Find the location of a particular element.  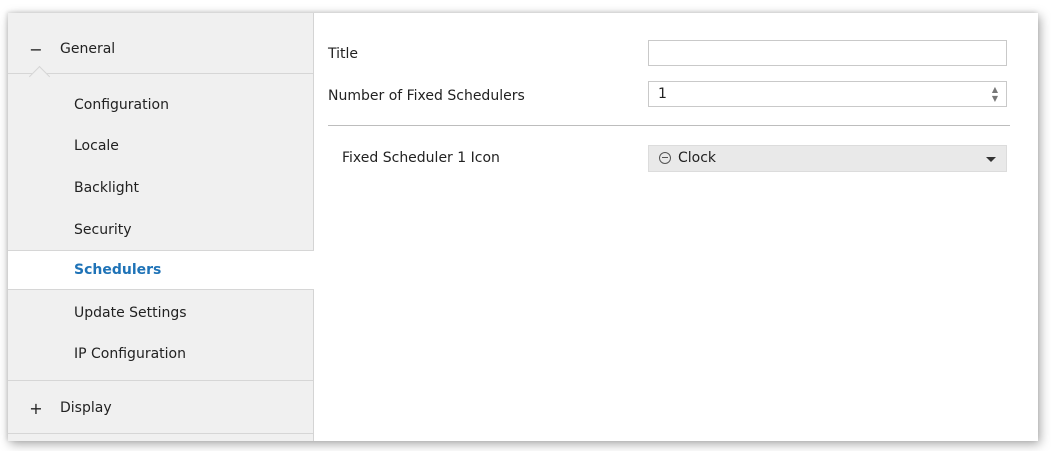

spinner-arrows-icon: ▲ ▼ is located at coordinates (995, 94).